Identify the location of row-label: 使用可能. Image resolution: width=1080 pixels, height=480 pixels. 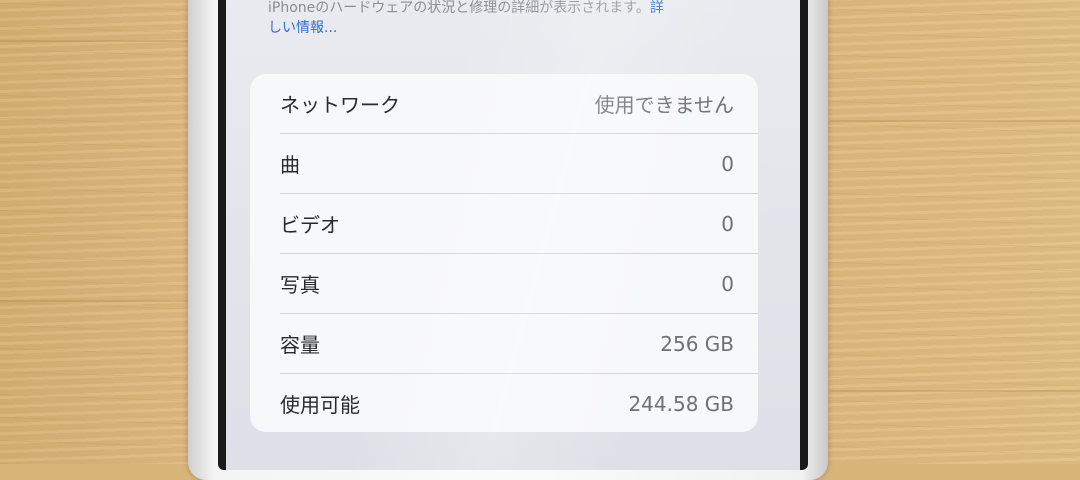
(320, 405).